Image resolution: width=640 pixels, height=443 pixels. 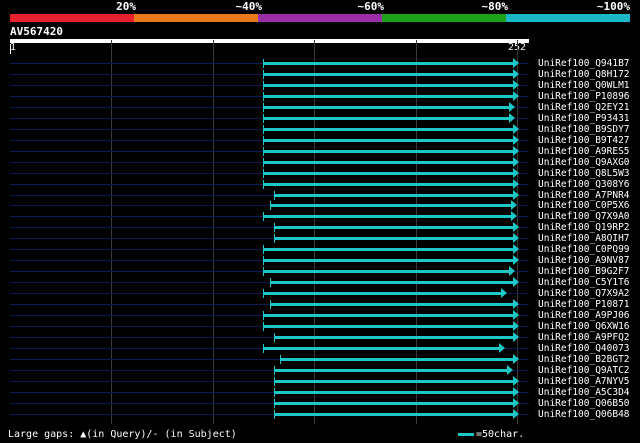 I want to click on hit-label-link: UniRef100_A9PJ06, so click(x=584, y=315).